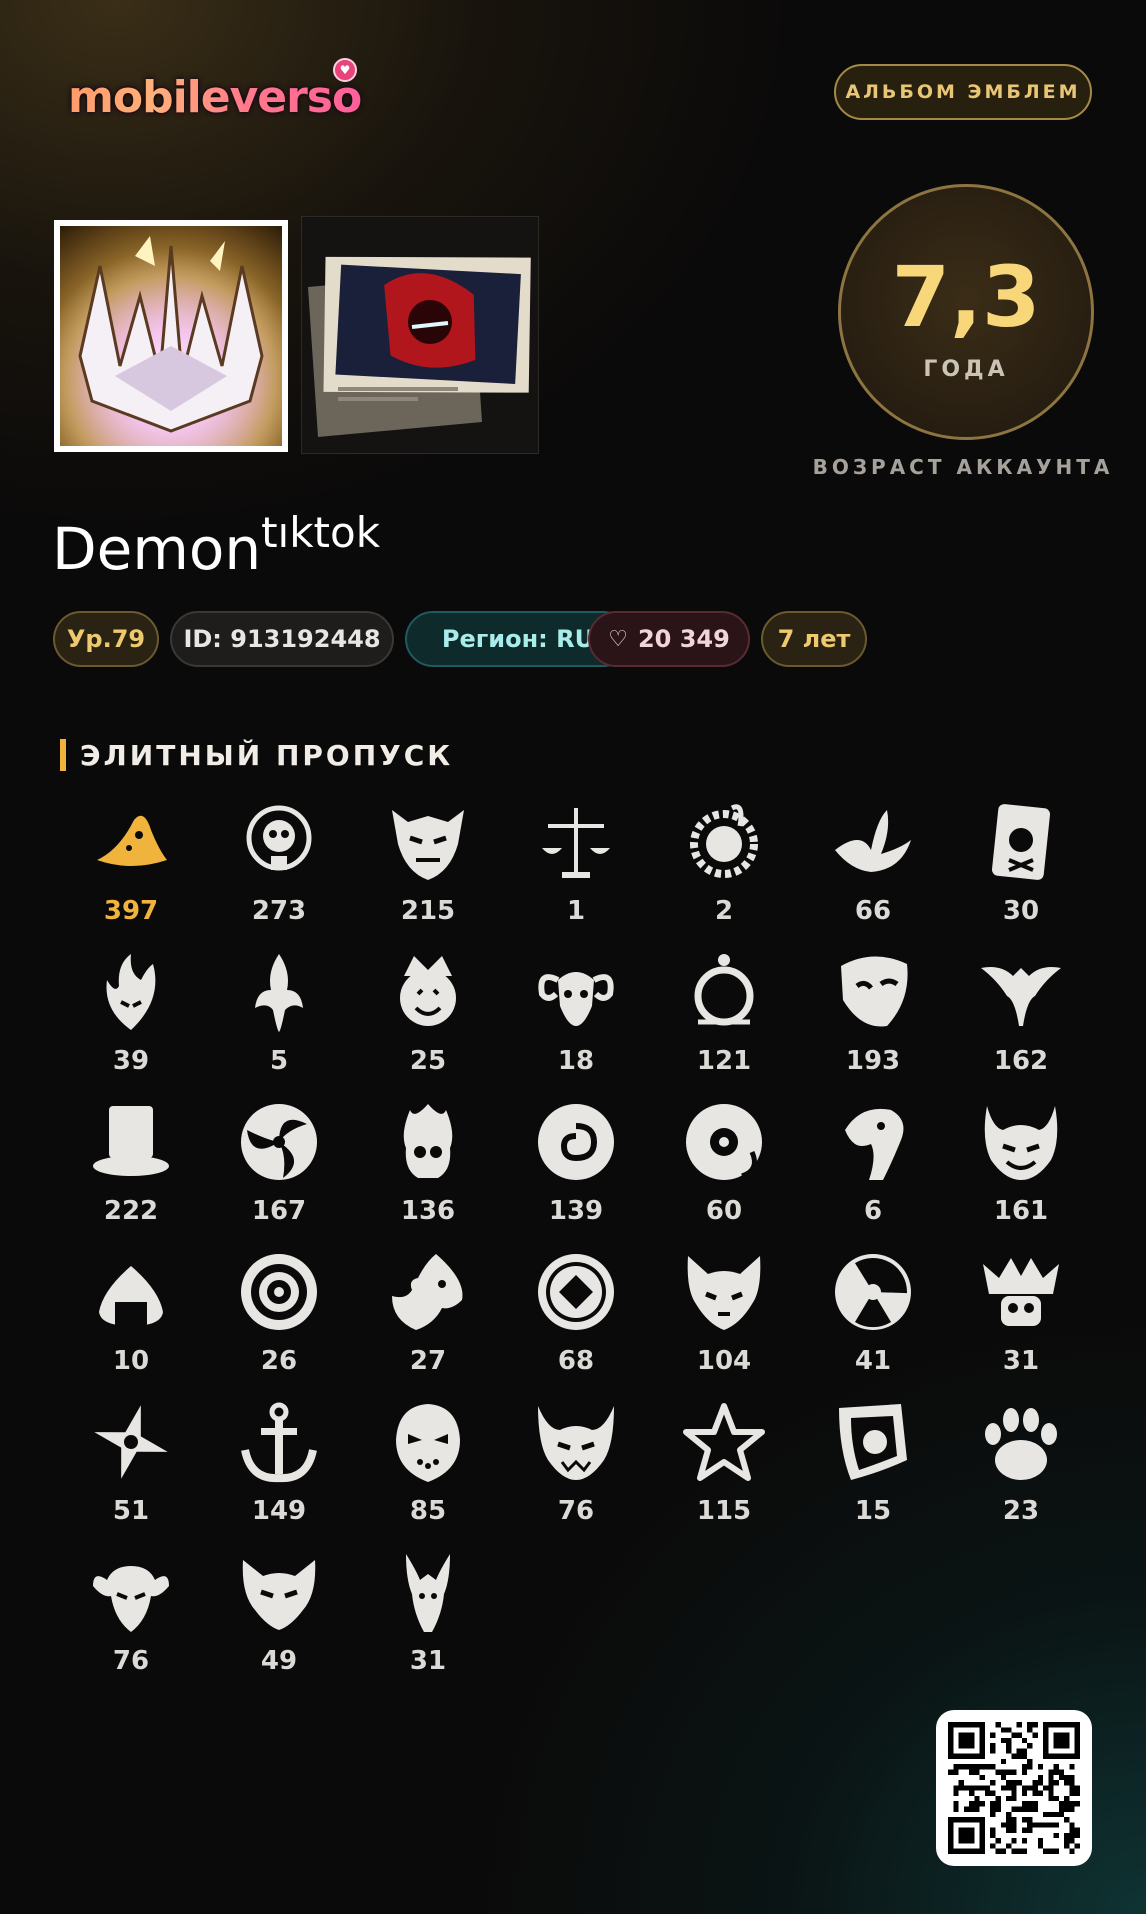 Image resolution: width=1146 pixels, height=1914 pixels. I want to click on emblem-item: 27, so click(428, 1315).